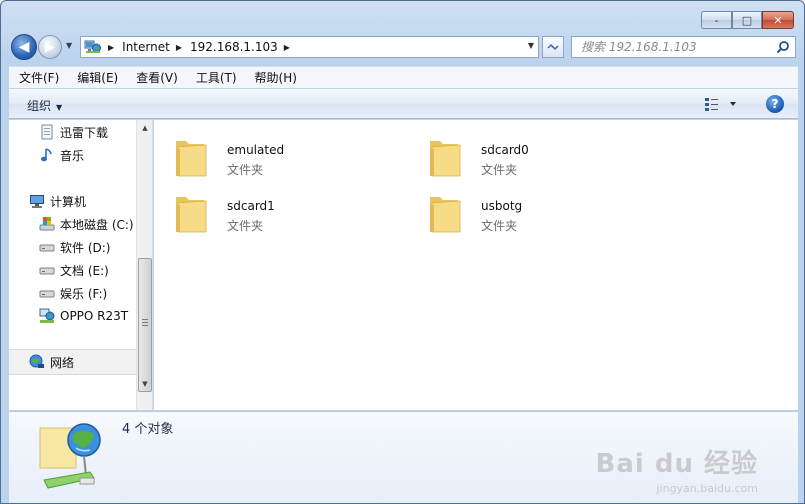 The height and width of the screenshot is (504, 805). I want to click on nav-item-label: 迅雷下载, so click(84, 132).